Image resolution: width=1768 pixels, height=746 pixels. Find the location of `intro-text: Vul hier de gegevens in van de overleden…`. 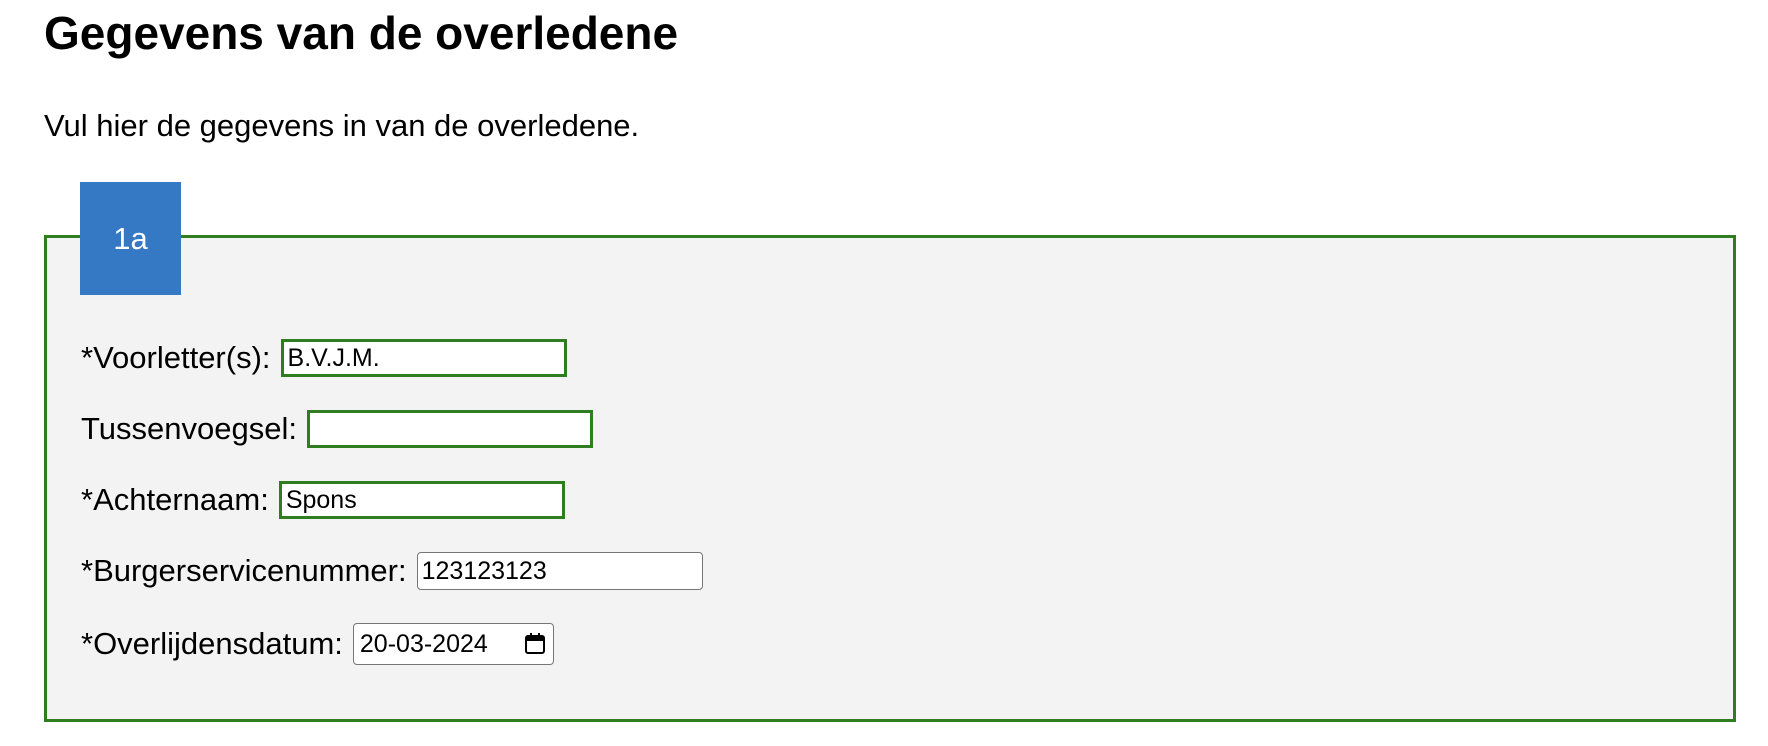

intro-text: Vul hier de gegevens in van de overleden… is located at coordinates (342, 125).